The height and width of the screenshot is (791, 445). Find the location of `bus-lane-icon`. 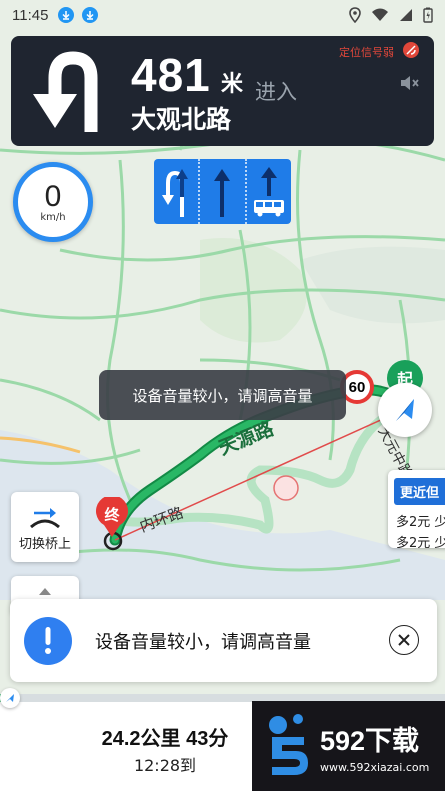

bus-lane-icon is located at coordinates (268, 191).